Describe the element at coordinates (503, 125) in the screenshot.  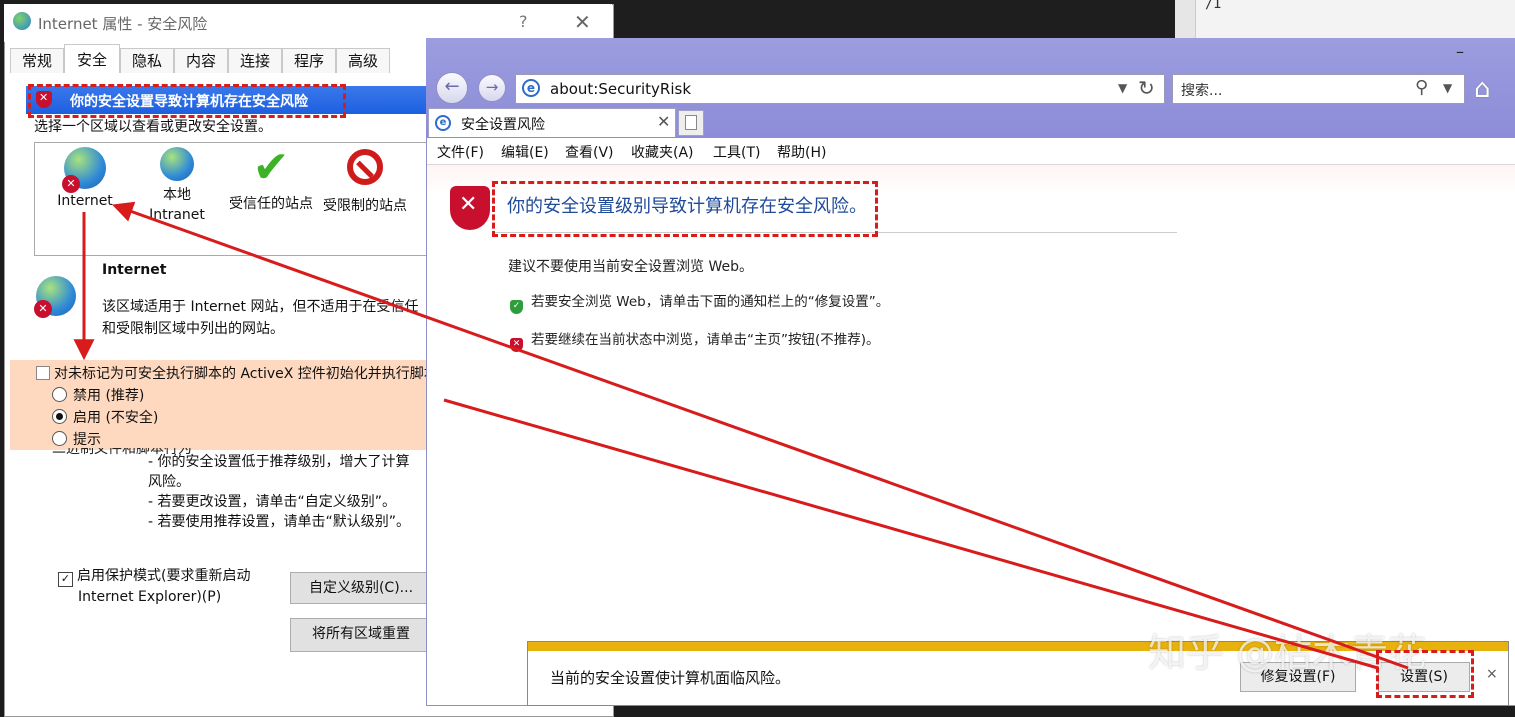
I see `tab-title: 安全设置风险` at that location.